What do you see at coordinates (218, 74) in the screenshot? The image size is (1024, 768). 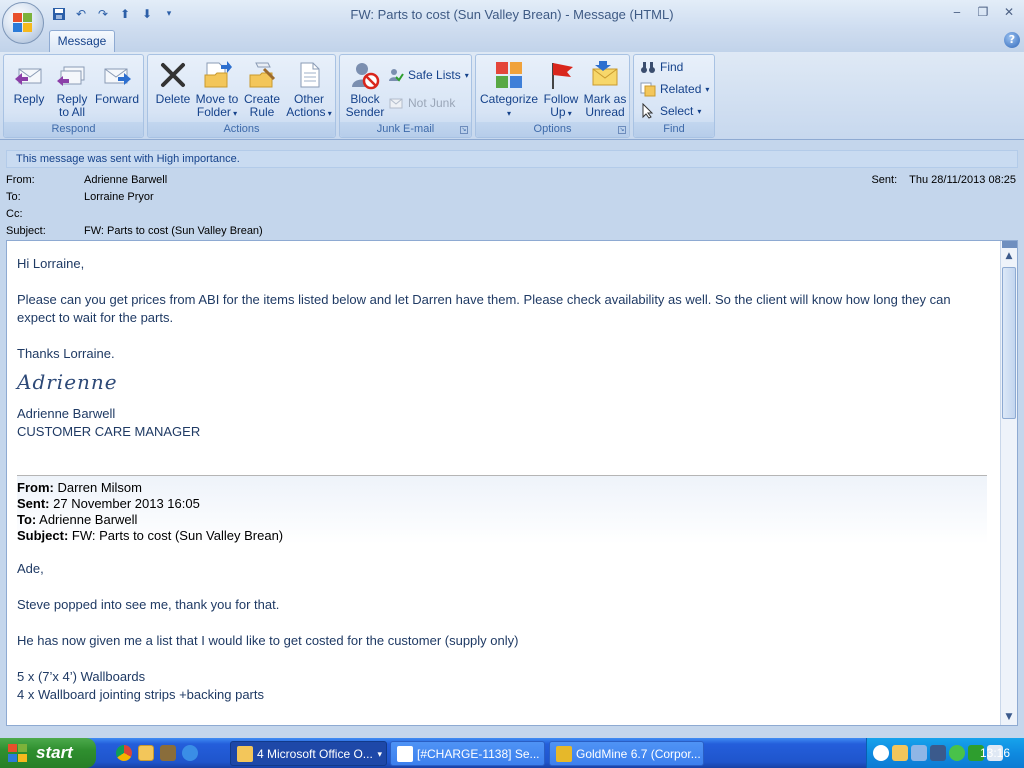 I see `move-to-folder-icon` at bounding box center [218, 74].